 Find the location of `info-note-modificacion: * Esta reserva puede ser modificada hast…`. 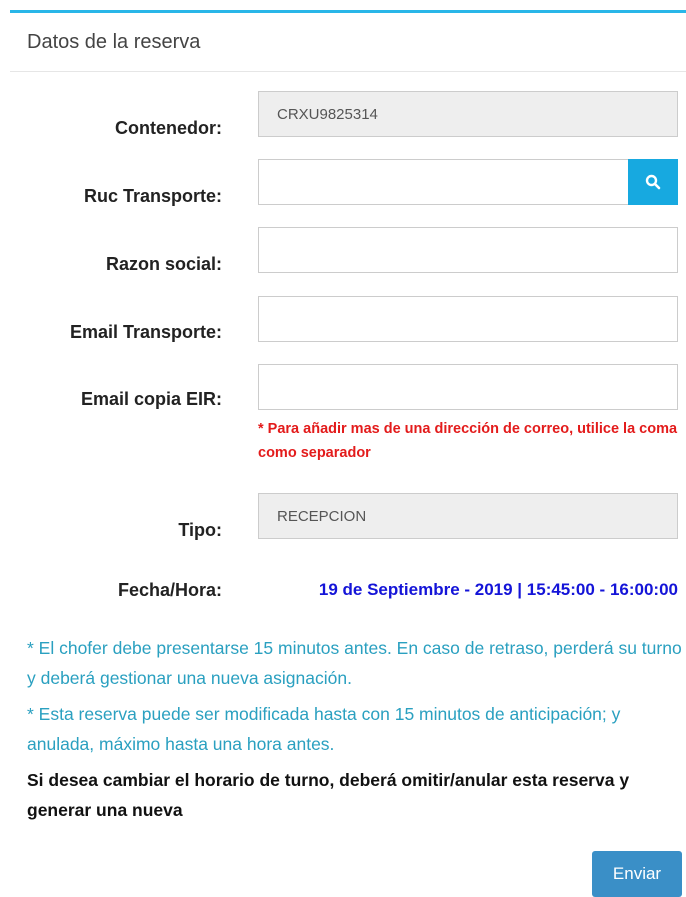

info-note-modificacion: * Esta reserva puede ser modificada hast… is located at coordinates (324, 729).